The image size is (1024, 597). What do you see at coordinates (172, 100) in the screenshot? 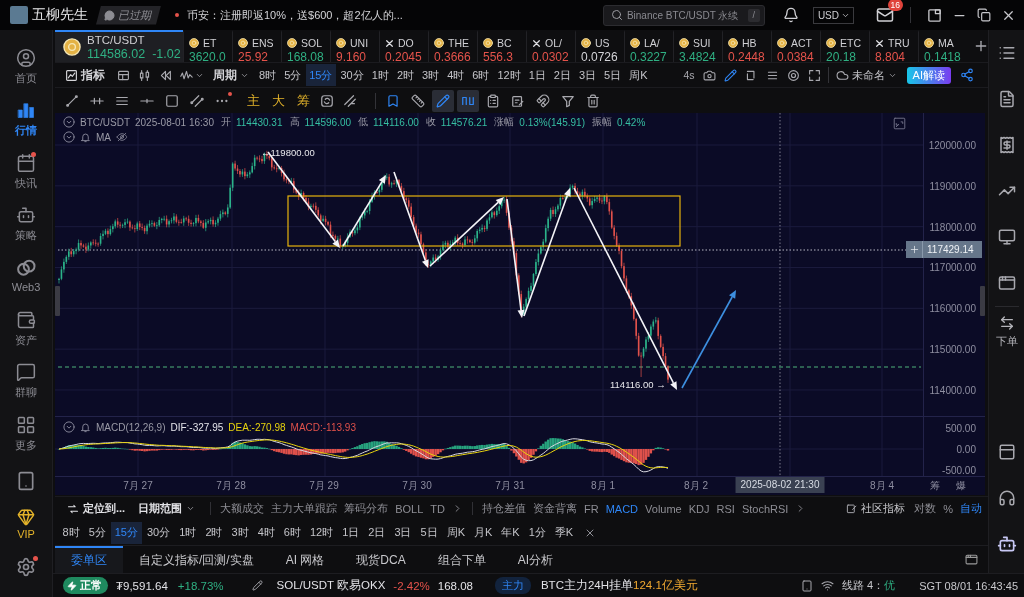
I see `rectangle-icon` at bounding box center [172, 100].